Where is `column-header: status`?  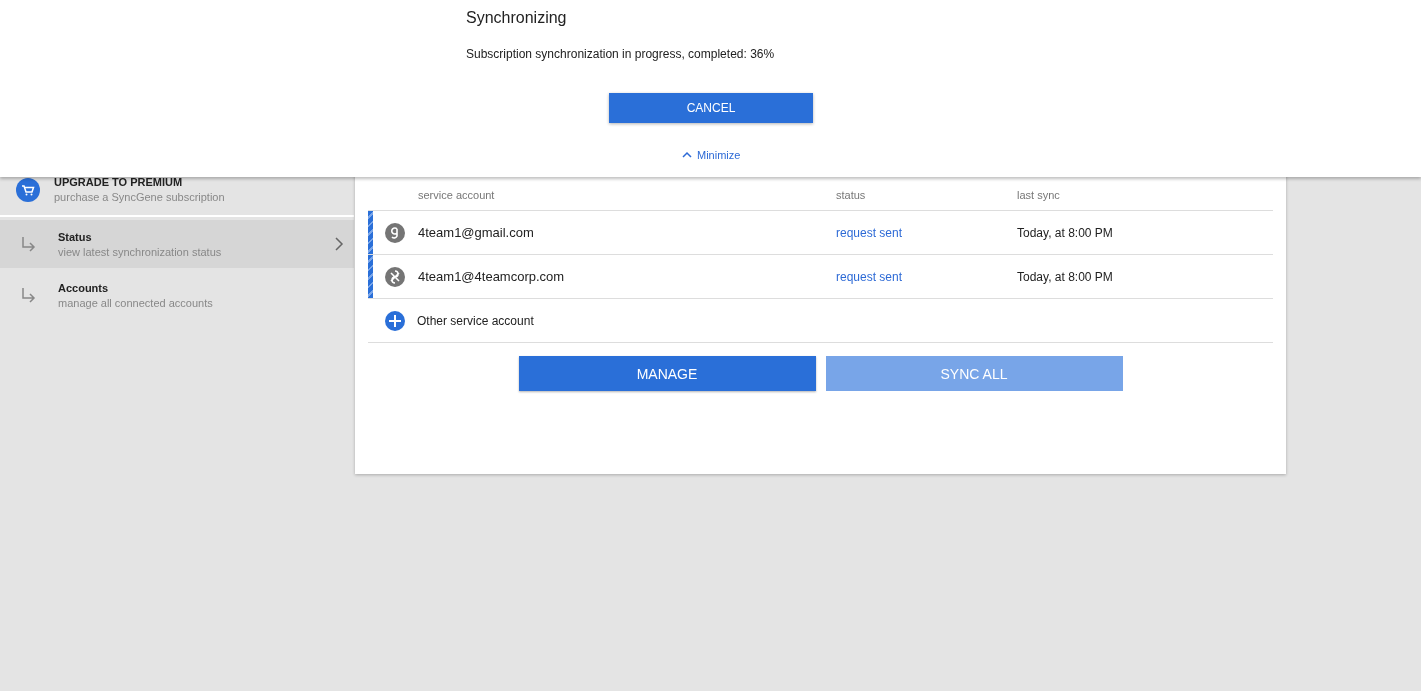
column-header: status is located at coordinates (851, 195).